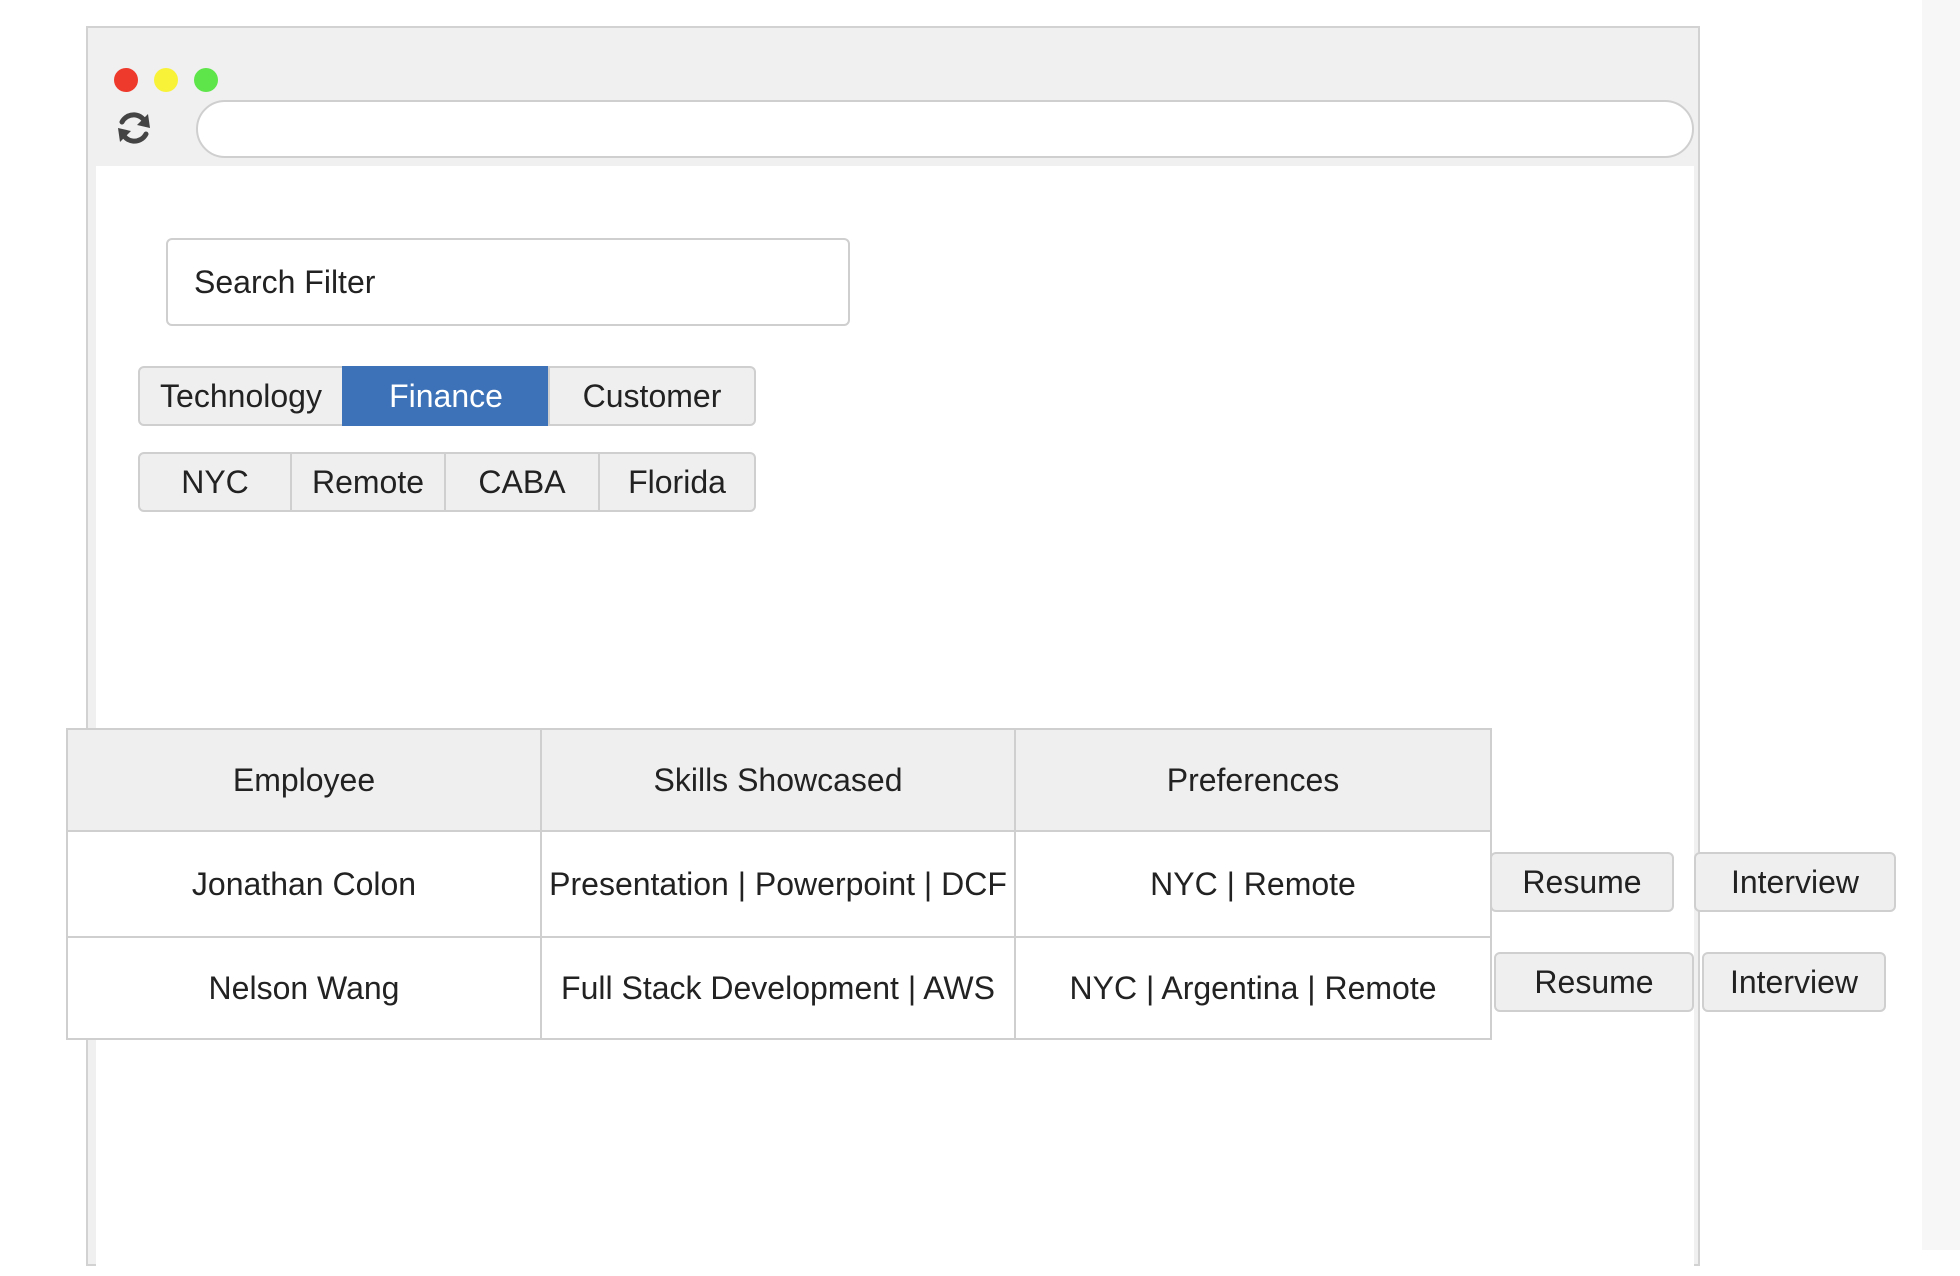 The image size is (1960, 1276). Describe the element at coordinates (126, 80) in the screenshot. I see `window-close-button` at that location.